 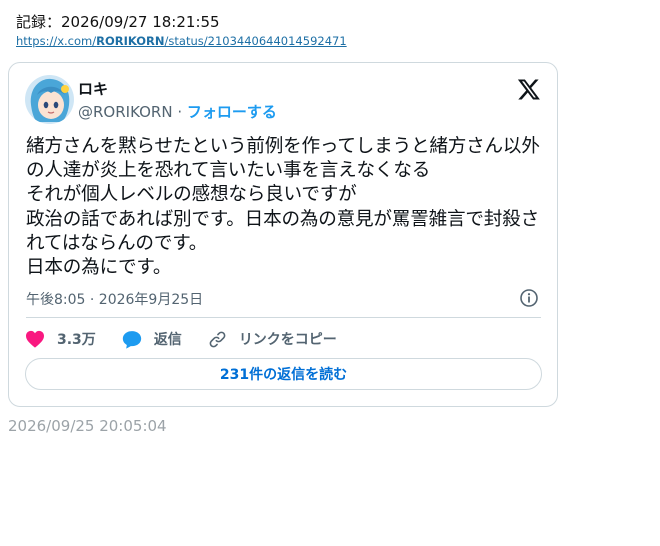 What do you see at coordinates (194, 339) in the screenshot?
I see `action-bar: 3.3万 返信 リンクをコピー` at bounding box center [194, 339].